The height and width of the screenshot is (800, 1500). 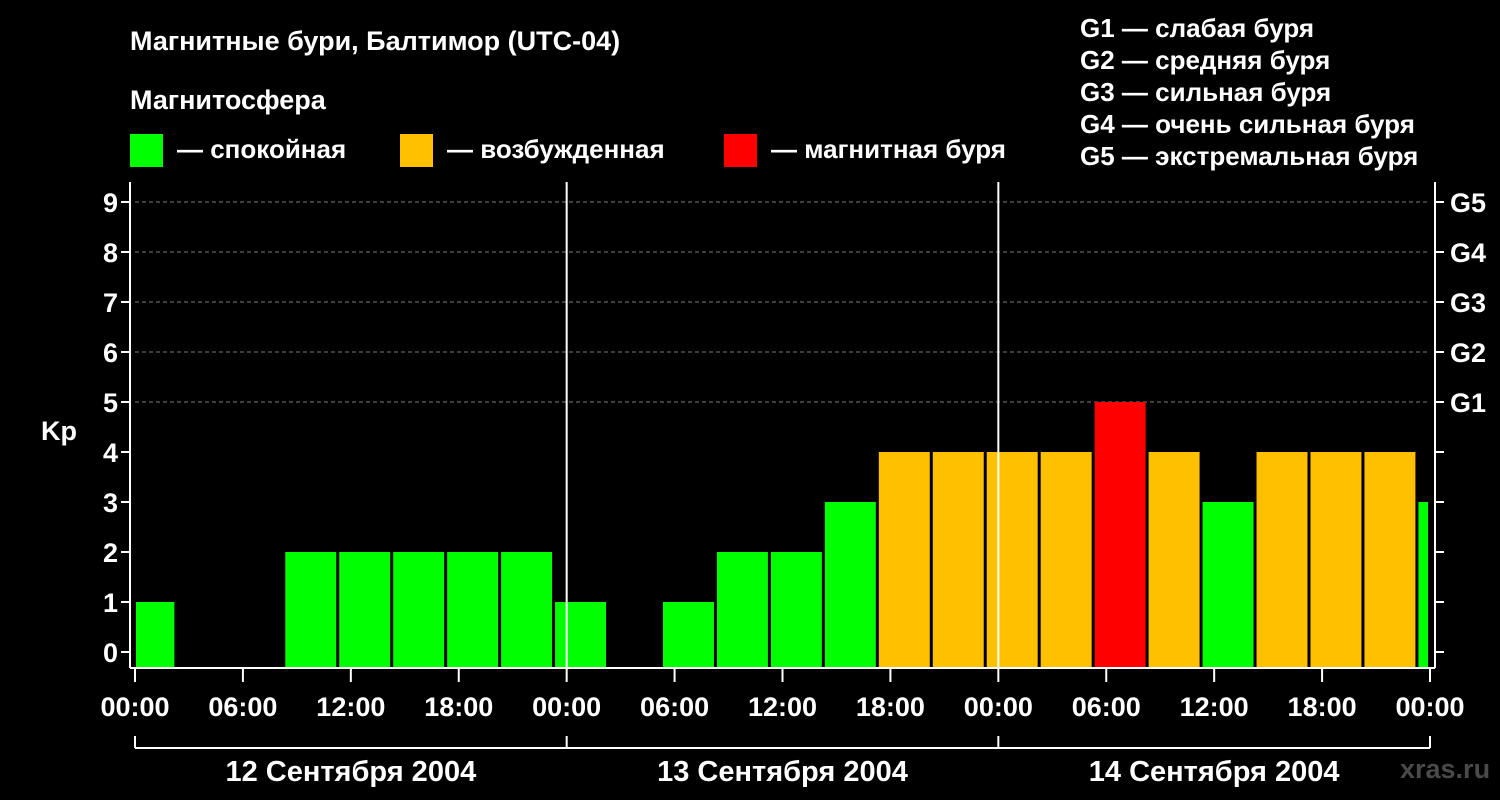 I want to click on legend-swatch-storm, so click(x=740, y=150).